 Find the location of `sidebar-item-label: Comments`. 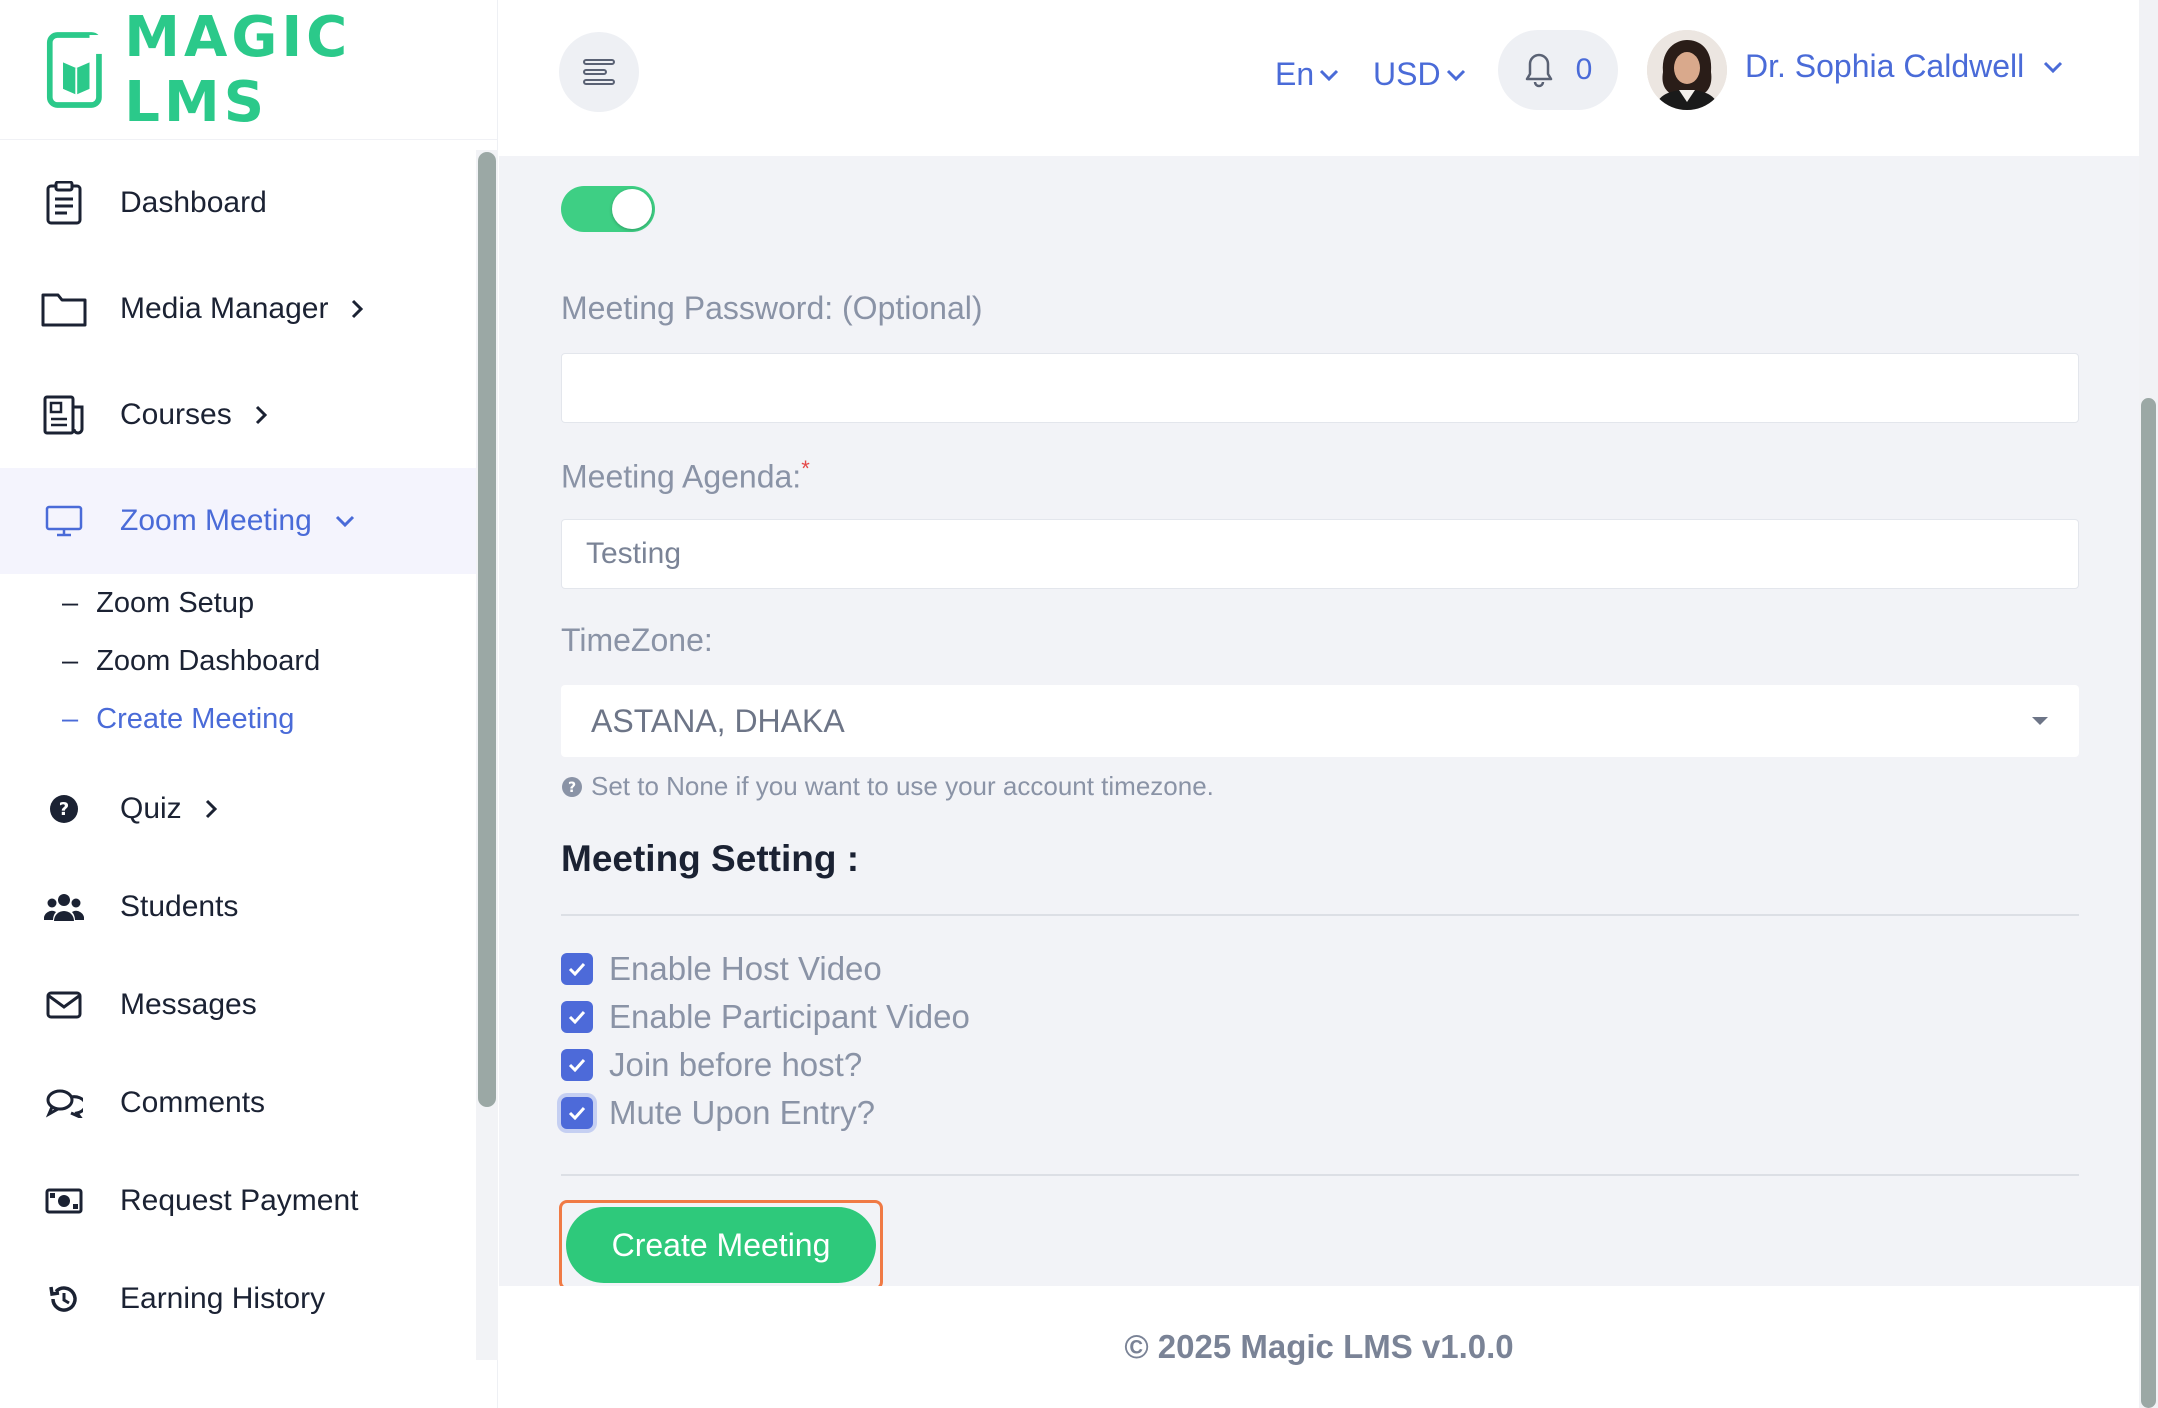

sidebar-item-label: Comments is located at coordinates (193, 1102).